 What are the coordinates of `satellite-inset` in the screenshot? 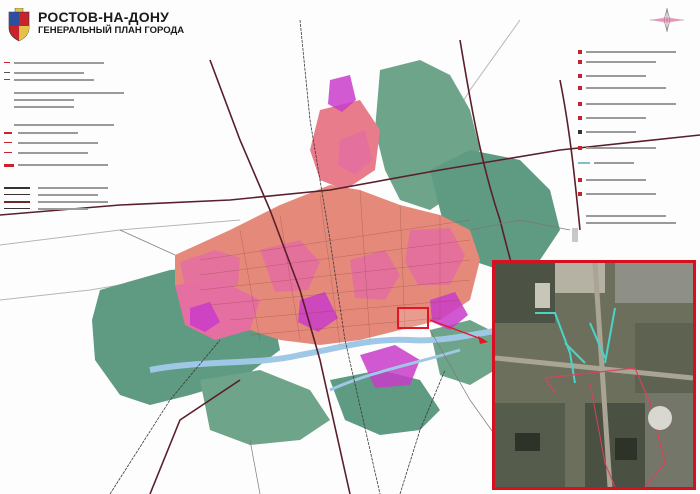 It's located at (594, 375).